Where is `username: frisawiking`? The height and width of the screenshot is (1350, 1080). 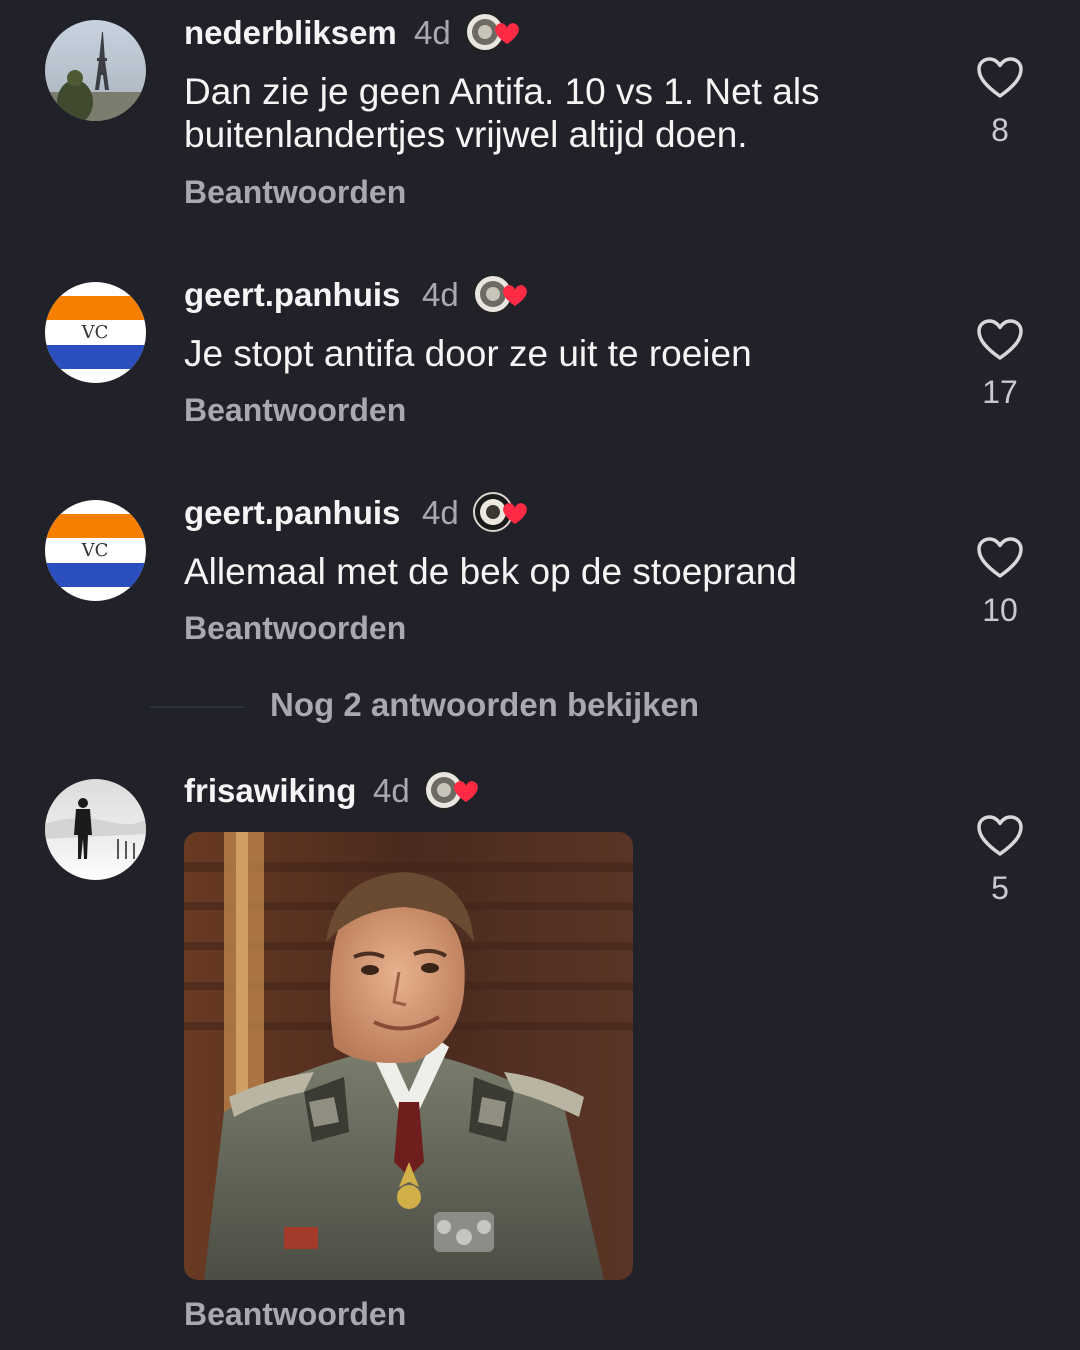
username: frisawiking is located at coordinates (270, 790).